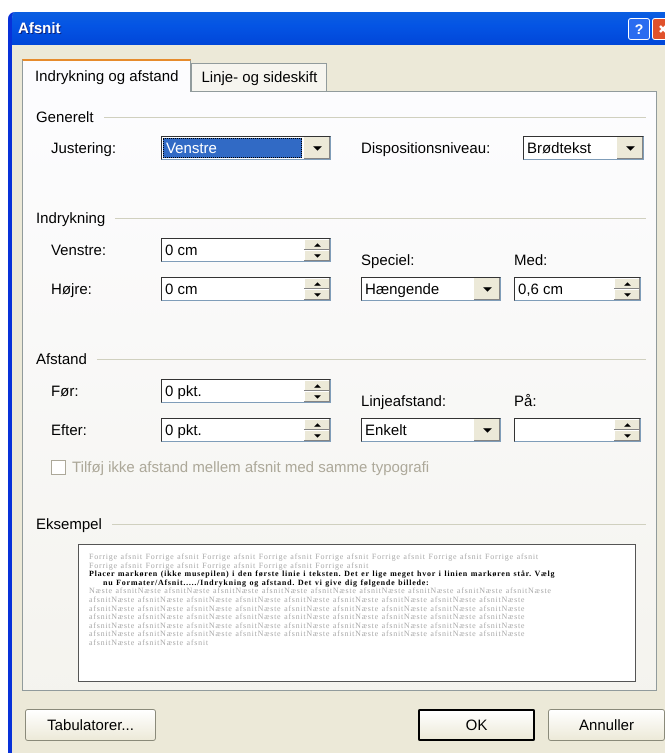 The image size is (665, 753). I want to click on field-label: Justering:, so click(84, 148).